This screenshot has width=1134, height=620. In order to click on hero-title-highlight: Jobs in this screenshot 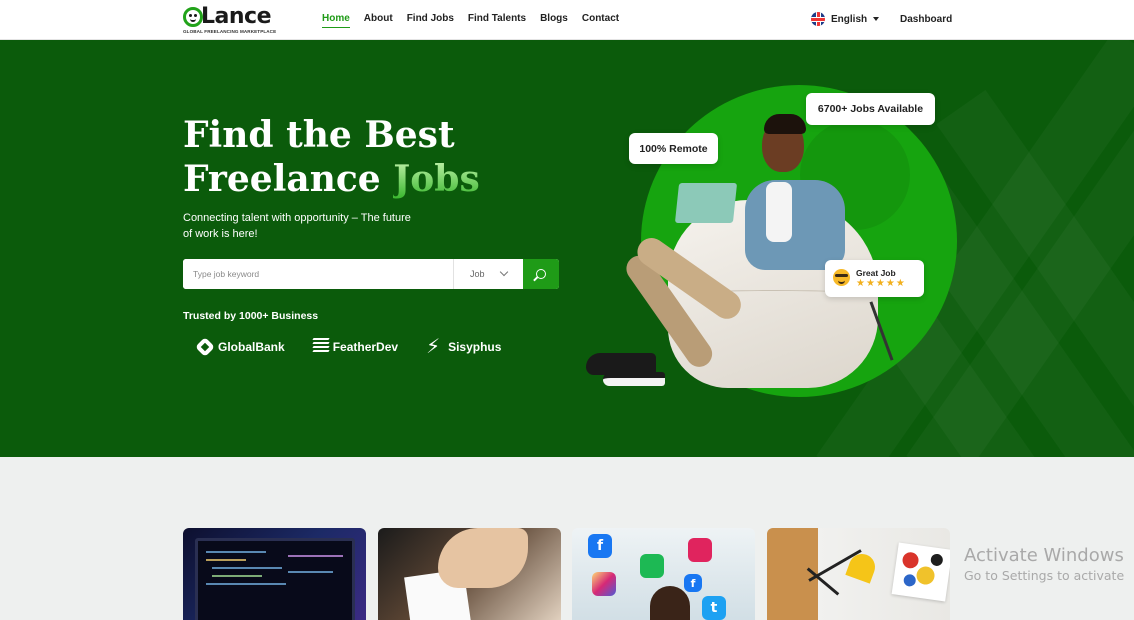, I will do `click(436, 179)`.